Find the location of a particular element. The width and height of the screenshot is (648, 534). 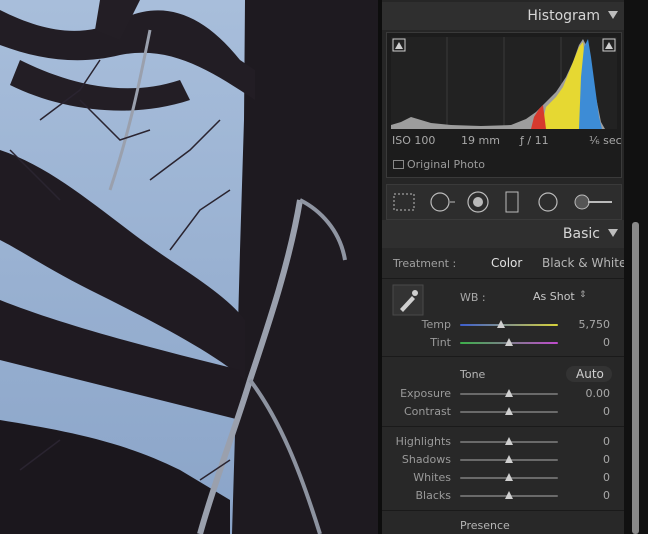

tint-slider-thumb is located at coordinates (509, 342).